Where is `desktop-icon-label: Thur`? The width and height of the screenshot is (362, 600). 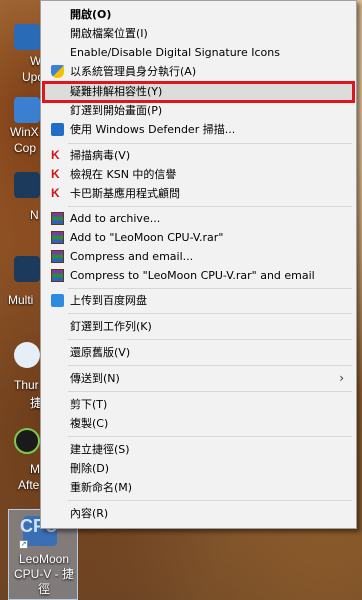
desktop-icon-label: Thur is located at coordinates (26, 385).